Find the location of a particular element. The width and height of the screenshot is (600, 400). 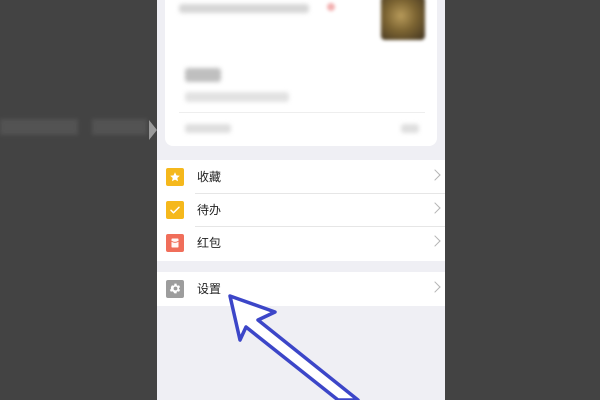

menu-item-label: 收藏 is located at coordinates (209, 176).